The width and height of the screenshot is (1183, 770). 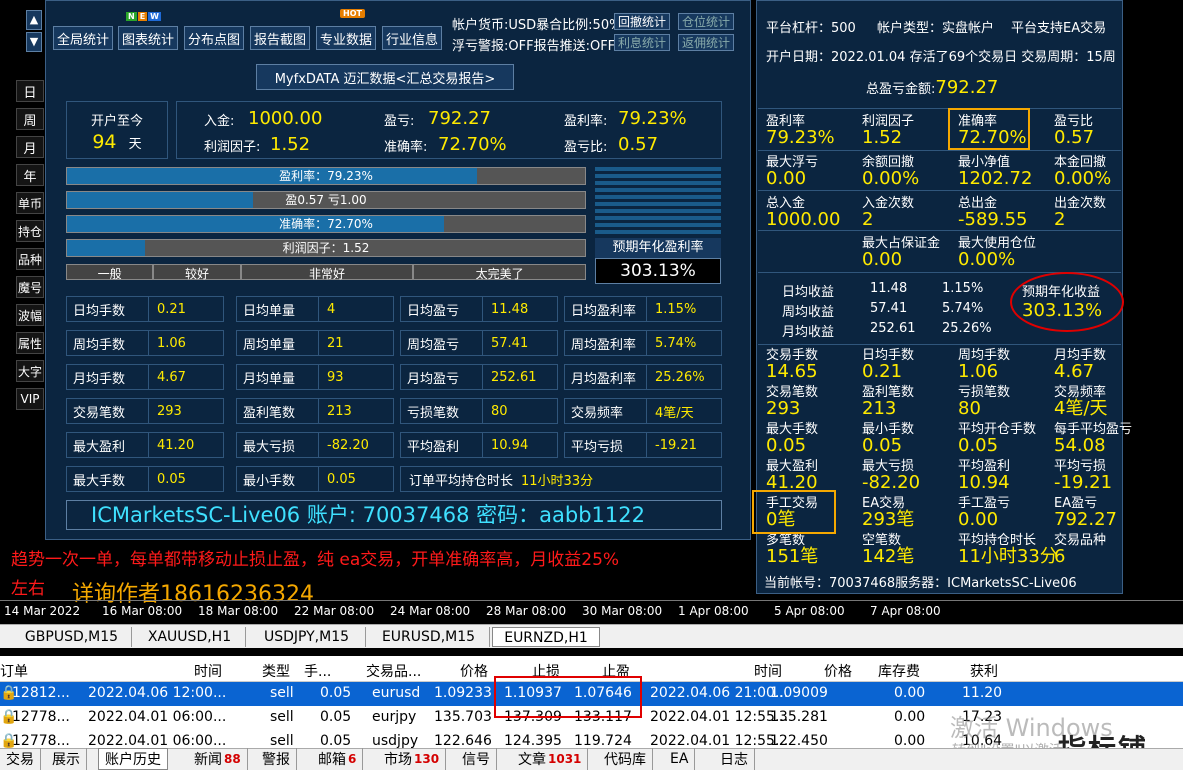 What do you see at coordinates (989, 129) in the screenshot?
I see `accuracy-highlight` at bounding box center [989, 129].